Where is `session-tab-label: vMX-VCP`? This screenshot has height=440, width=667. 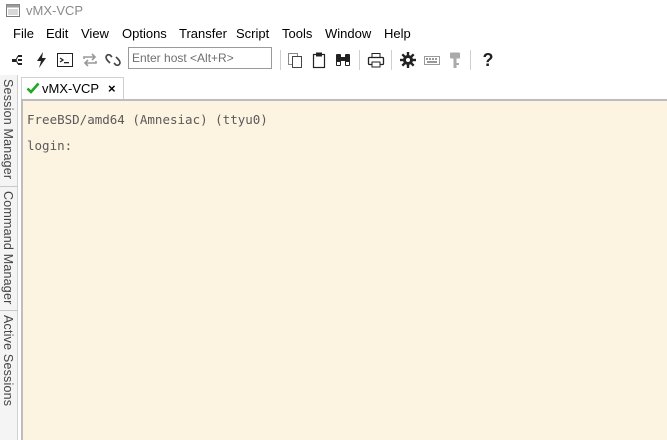
session-tab-label: vMX-VCP is located at coordinates (71, 88).